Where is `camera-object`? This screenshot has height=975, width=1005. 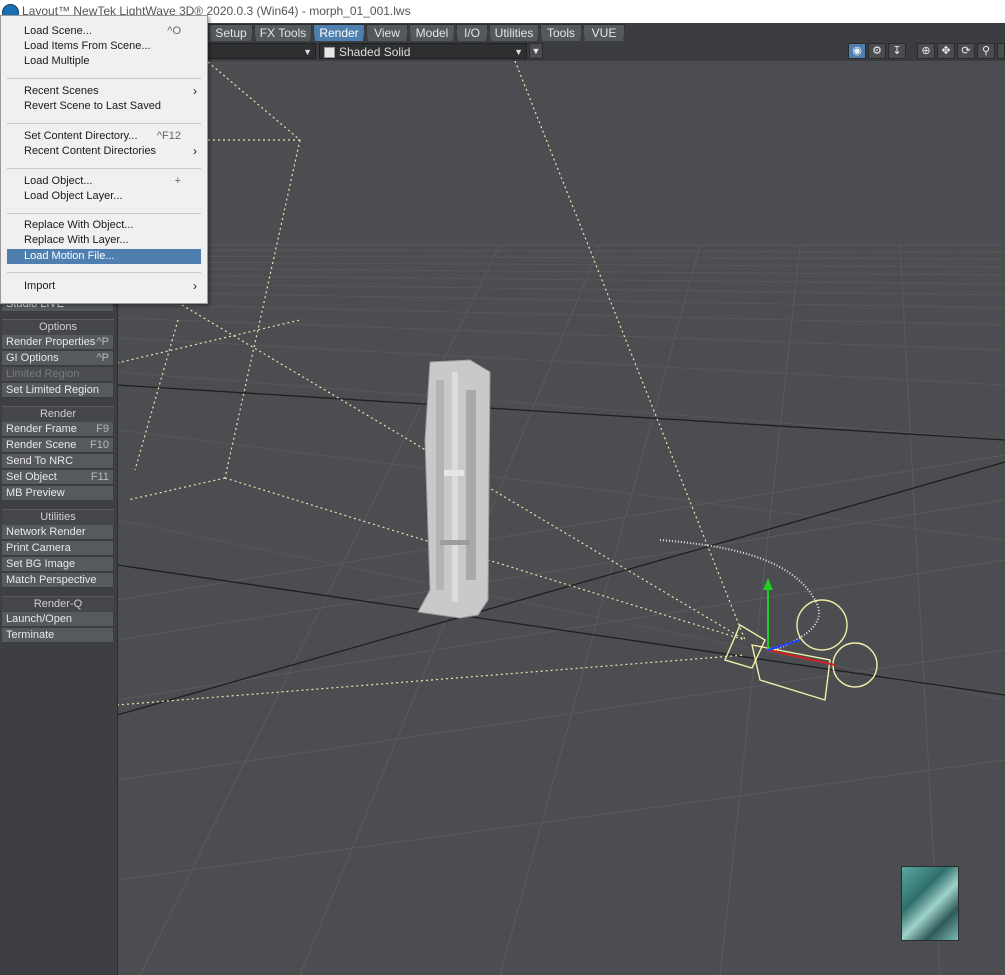
camera-object is located at coordinates (801, 650).